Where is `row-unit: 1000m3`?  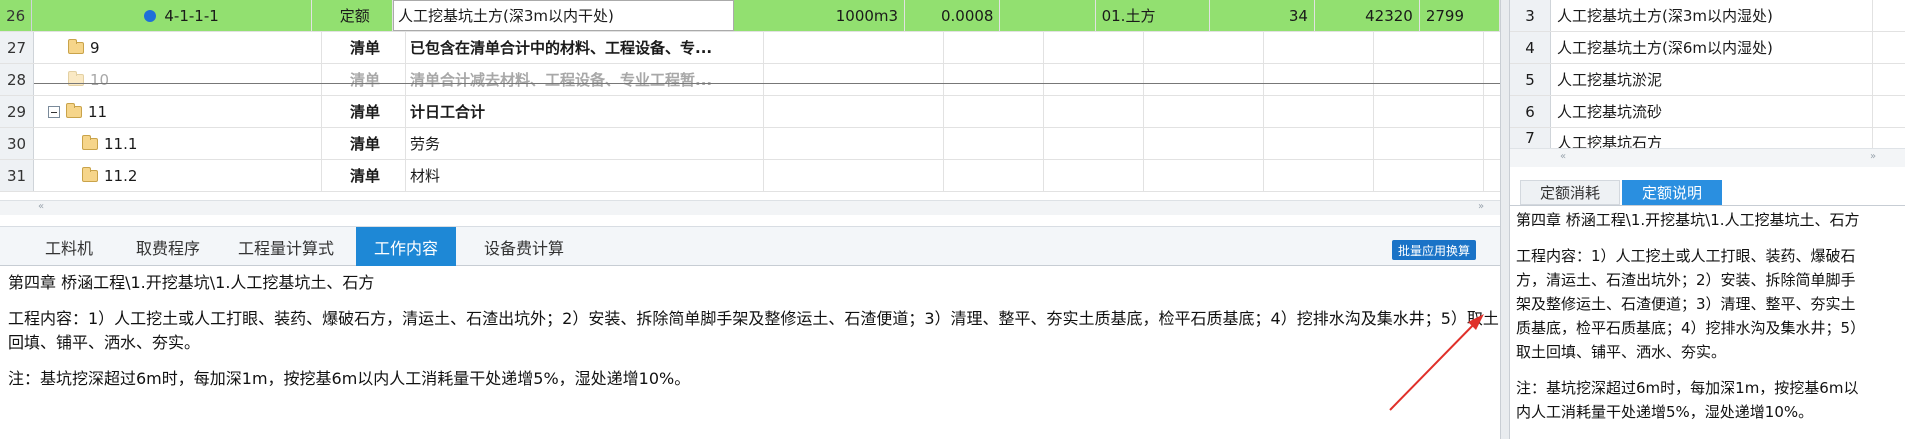
row-unit: 1000m3 is located at coordinates (820, 15).